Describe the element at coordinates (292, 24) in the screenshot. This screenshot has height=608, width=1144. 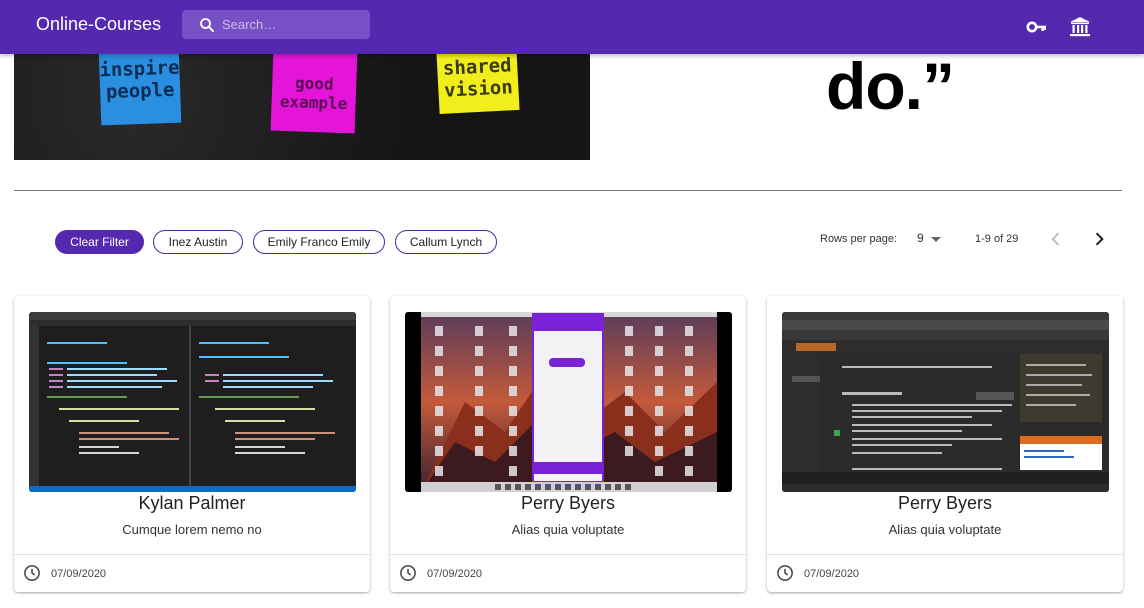
I see `search-input` at that location.